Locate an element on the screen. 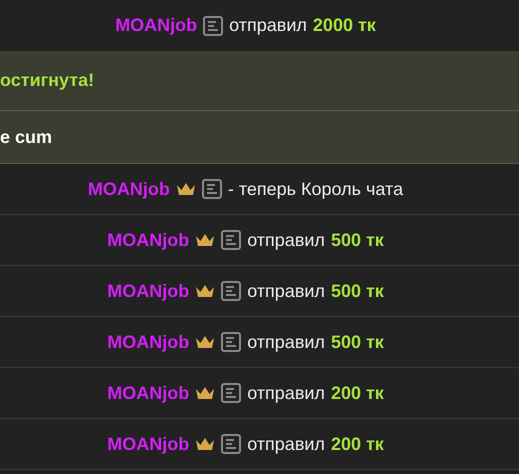 Image resolution: width=519 pixels, height=474 pixels. message-text: - теперь Король чата is located at coordinates (316, 189).